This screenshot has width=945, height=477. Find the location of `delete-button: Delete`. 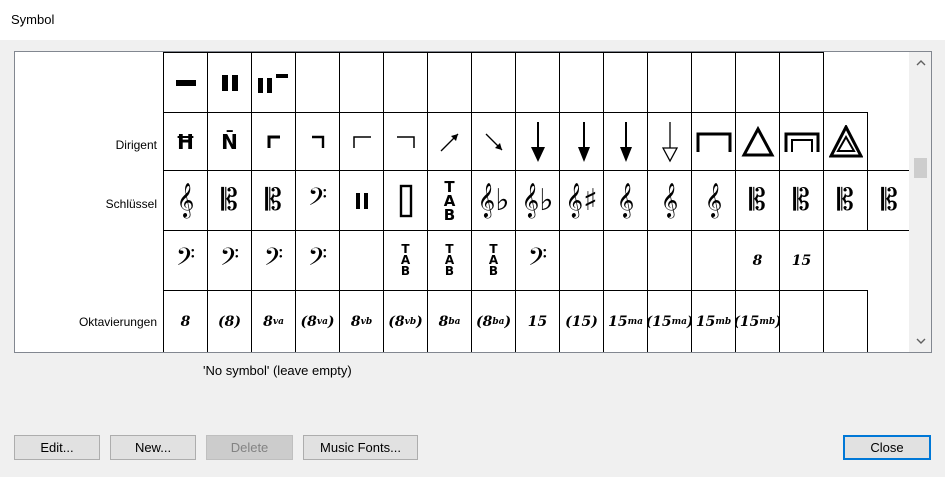

delete-button: Delete is located at coordinates (249, 447).